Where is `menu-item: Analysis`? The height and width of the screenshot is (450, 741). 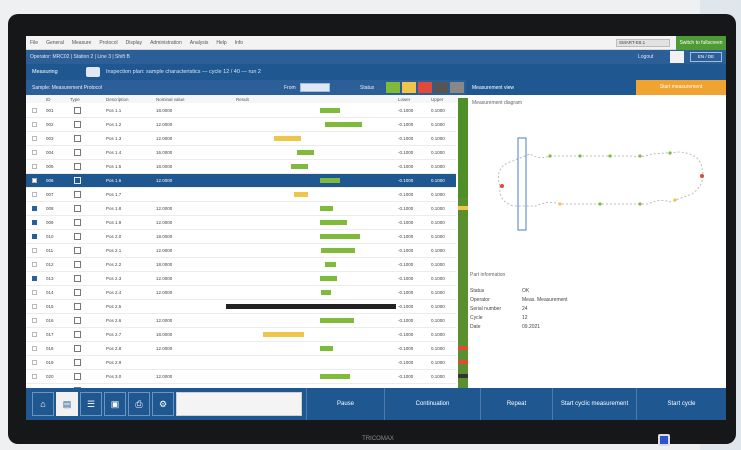 menu-item: Analysis is located at coordinates (199, 43).